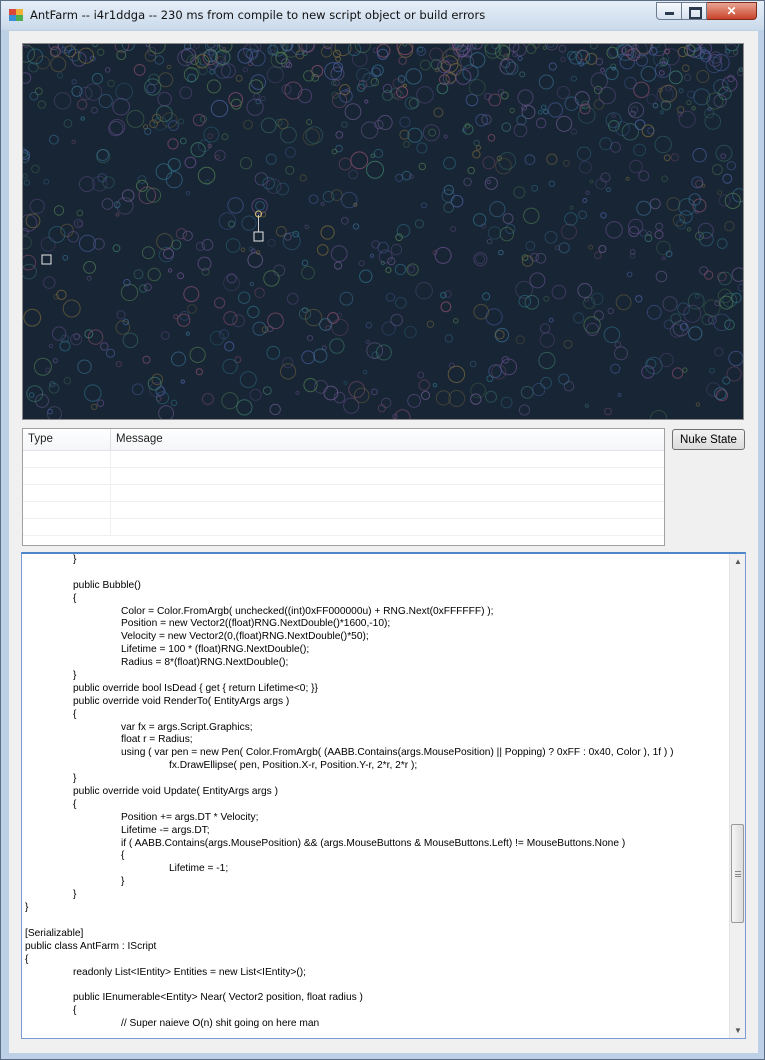 Image resolution: width=765 pixels, height=1060 pixels. What do you see at coordinates (376, 715) in the screenshot?
I see `code-line: {` at bounding box center [376, 715].